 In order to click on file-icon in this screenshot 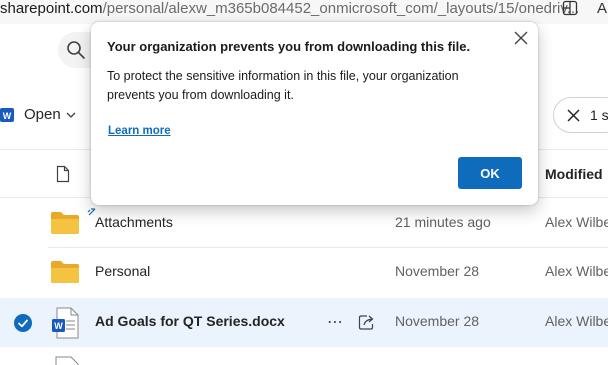, I will do `click(67, 360)`.